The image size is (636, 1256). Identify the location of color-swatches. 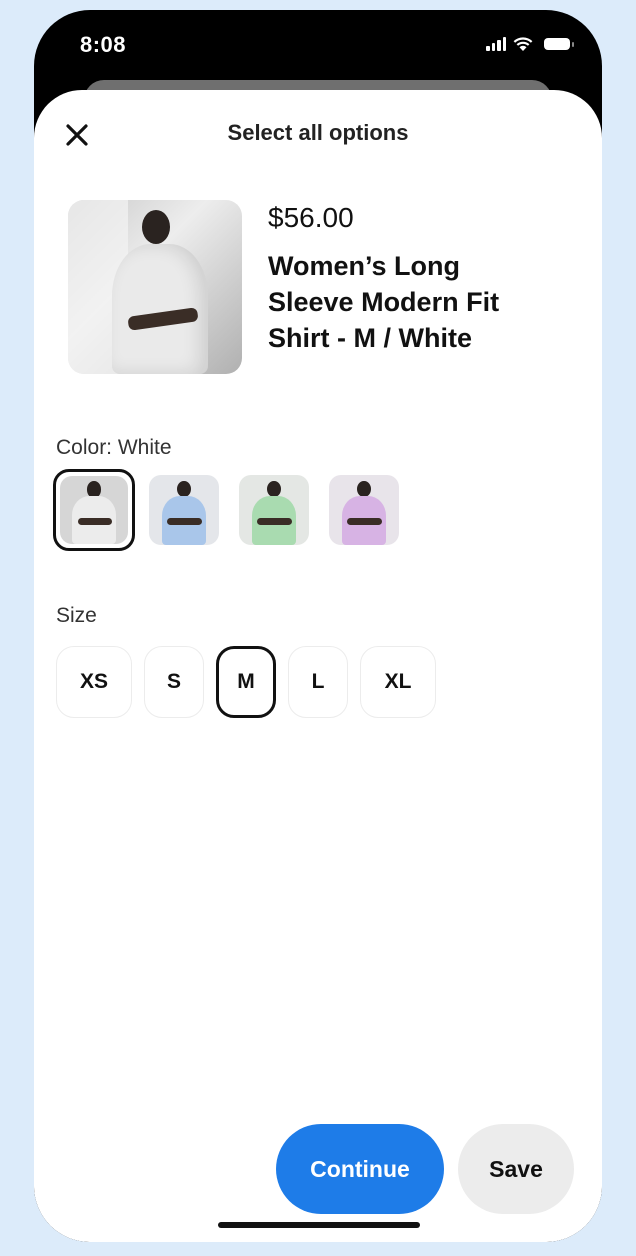
(227, 510).